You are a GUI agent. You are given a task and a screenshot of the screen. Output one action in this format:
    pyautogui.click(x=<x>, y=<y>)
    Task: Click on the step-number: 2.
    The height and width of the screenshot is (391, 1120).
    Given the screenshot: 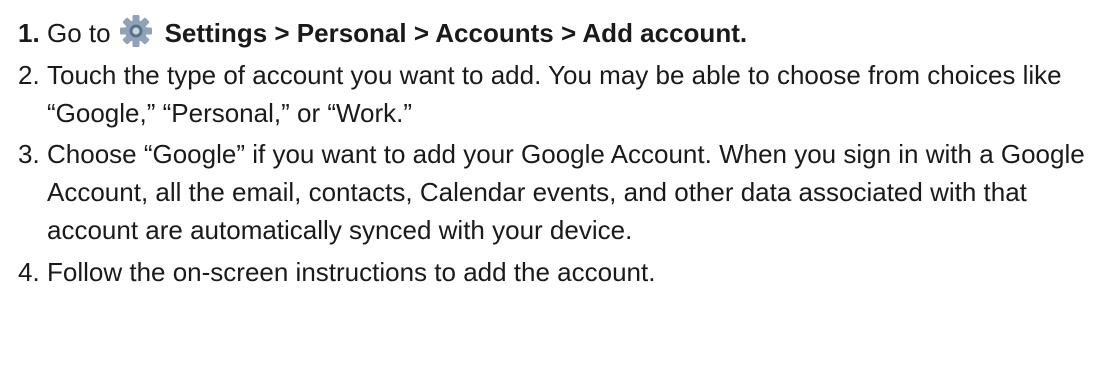 What is the action you would take?
    pyautogui.click(x=29, y=75)
    